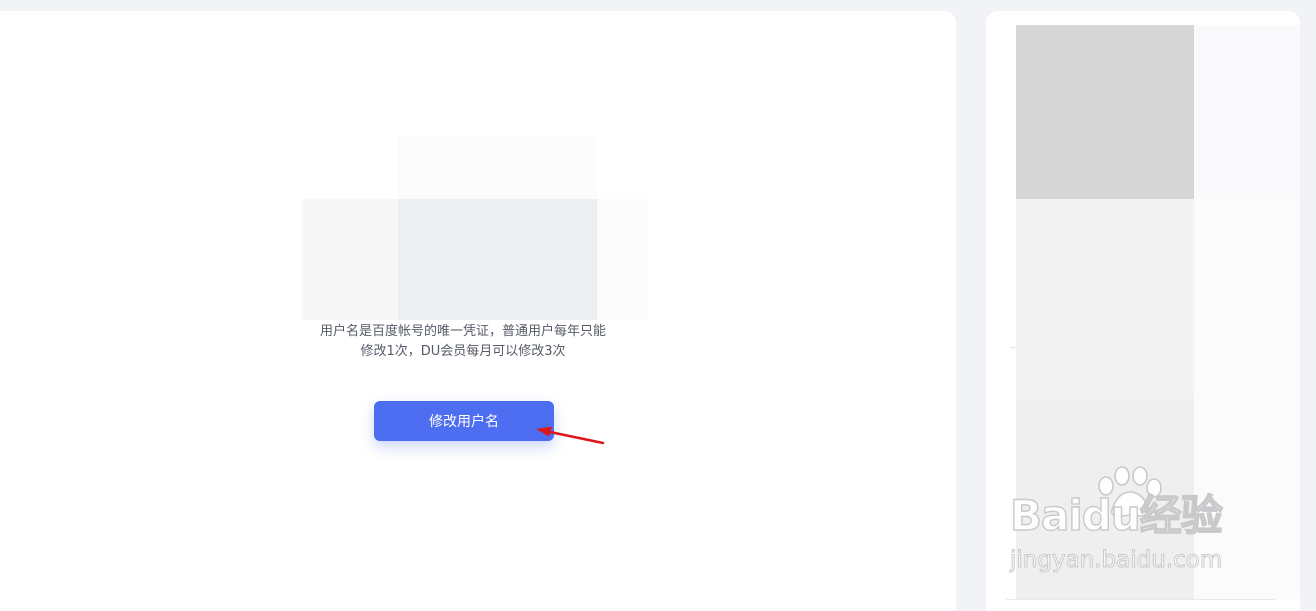  I want to click on description-line-1: 用户名是百度帐号的唯一凭证，普通用户每年只能, so click(462, 331).